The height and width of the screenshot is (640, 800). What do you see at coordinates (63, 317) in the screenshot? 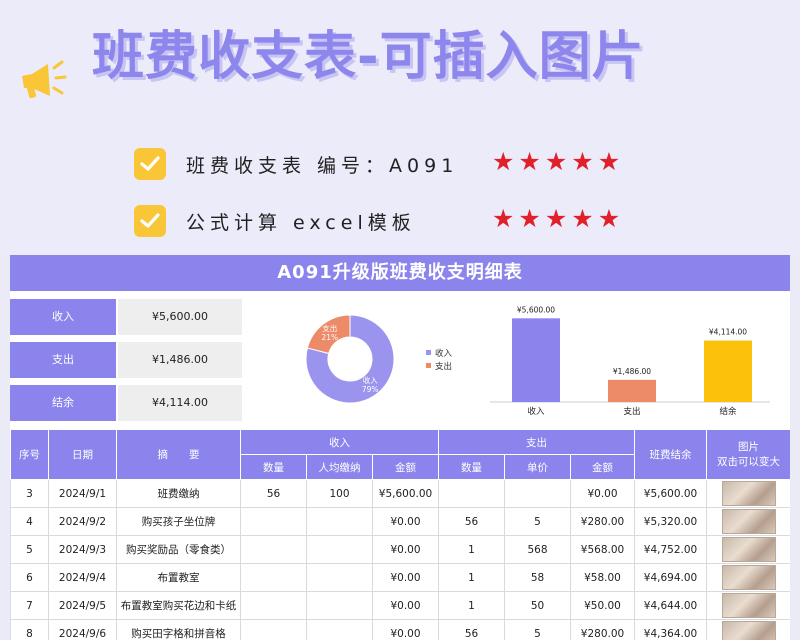
I see `summary-label: 收入` at bounding box center [63, 317].